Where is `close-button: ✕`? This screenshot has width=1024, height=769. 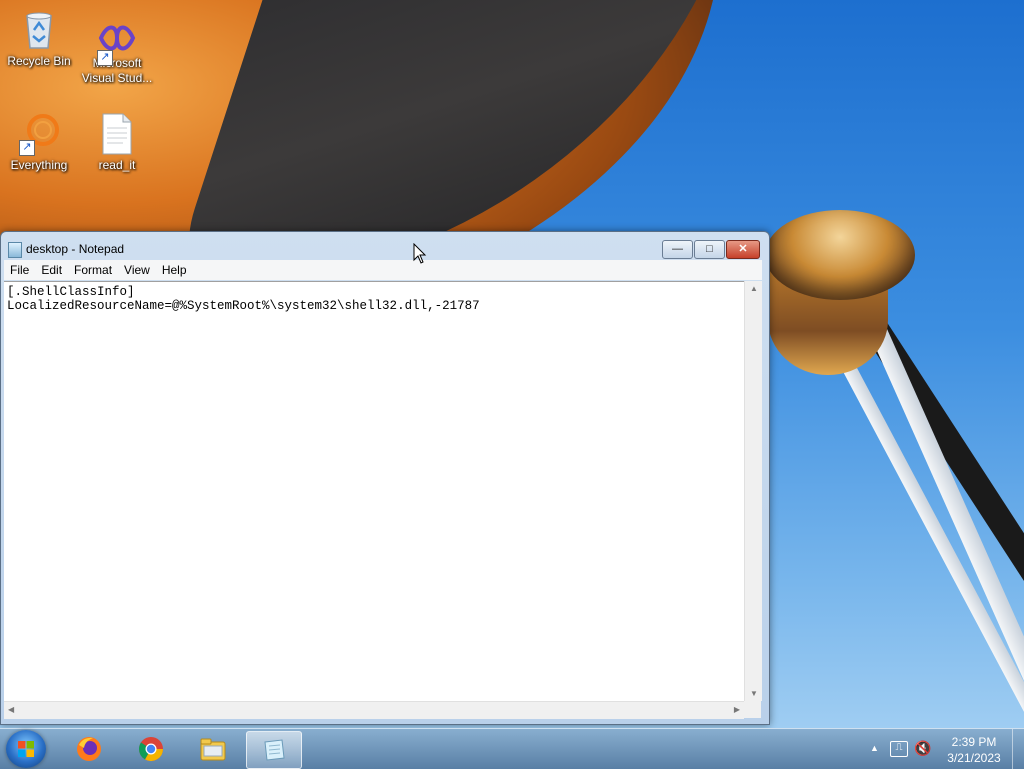
close-button: ✕ is located at coordinates (743, 249).